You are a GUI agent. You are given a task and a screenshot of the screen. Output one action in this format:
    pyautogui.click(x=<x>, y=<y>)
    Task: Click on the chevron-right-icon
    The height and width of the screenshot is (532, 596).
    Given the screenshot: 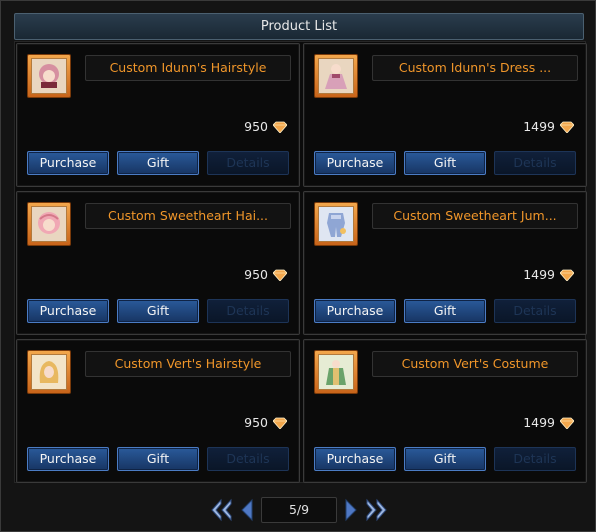 What is the action you would take?
    pyautogui.click(x=351, y=510)
    